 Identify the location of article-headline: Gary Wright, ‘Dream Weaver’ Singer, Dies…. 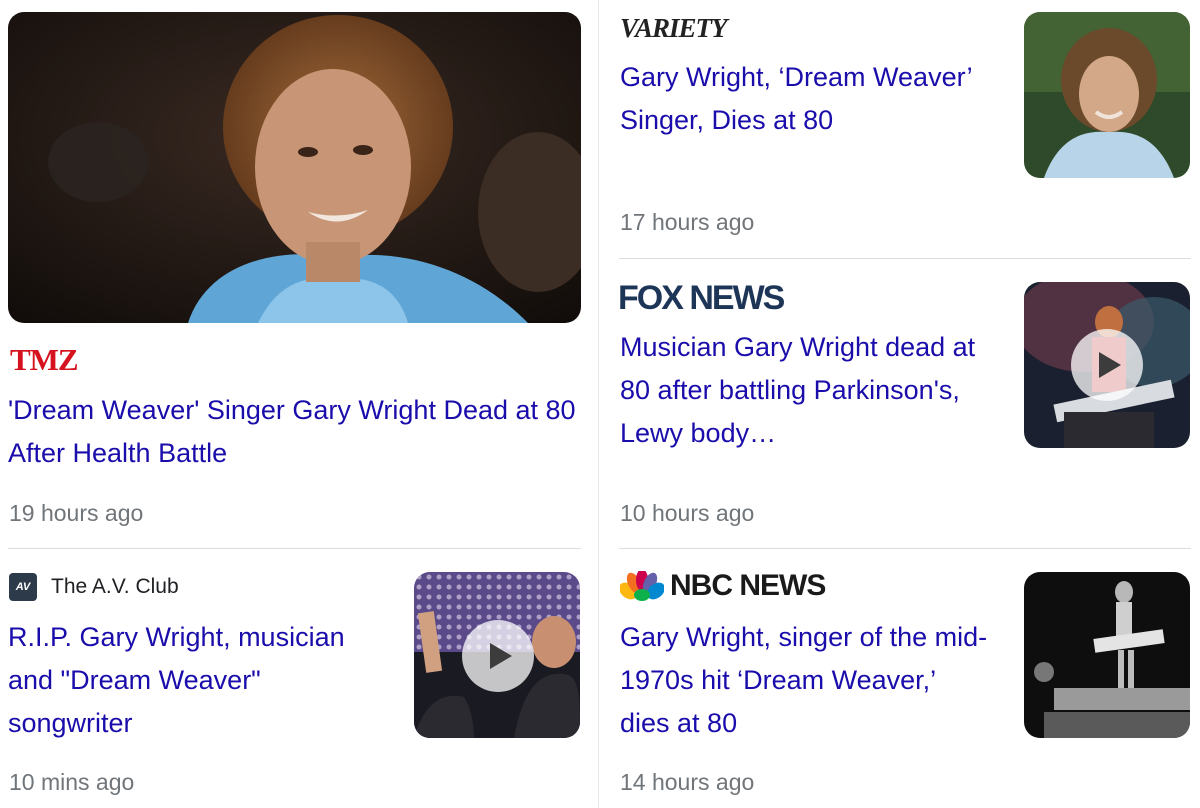
(805, 99).